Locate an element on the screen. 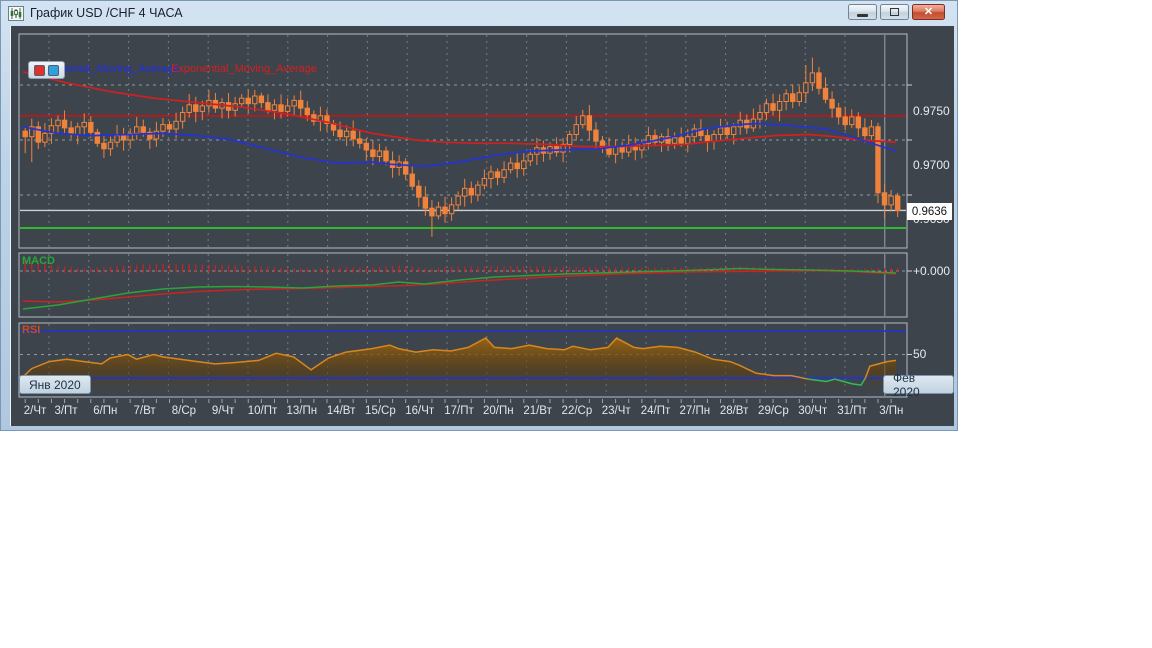 The height and width of the screenshot is (648, 1152). macd-axis-label: +0.000 is located at coordinates (932, 271).